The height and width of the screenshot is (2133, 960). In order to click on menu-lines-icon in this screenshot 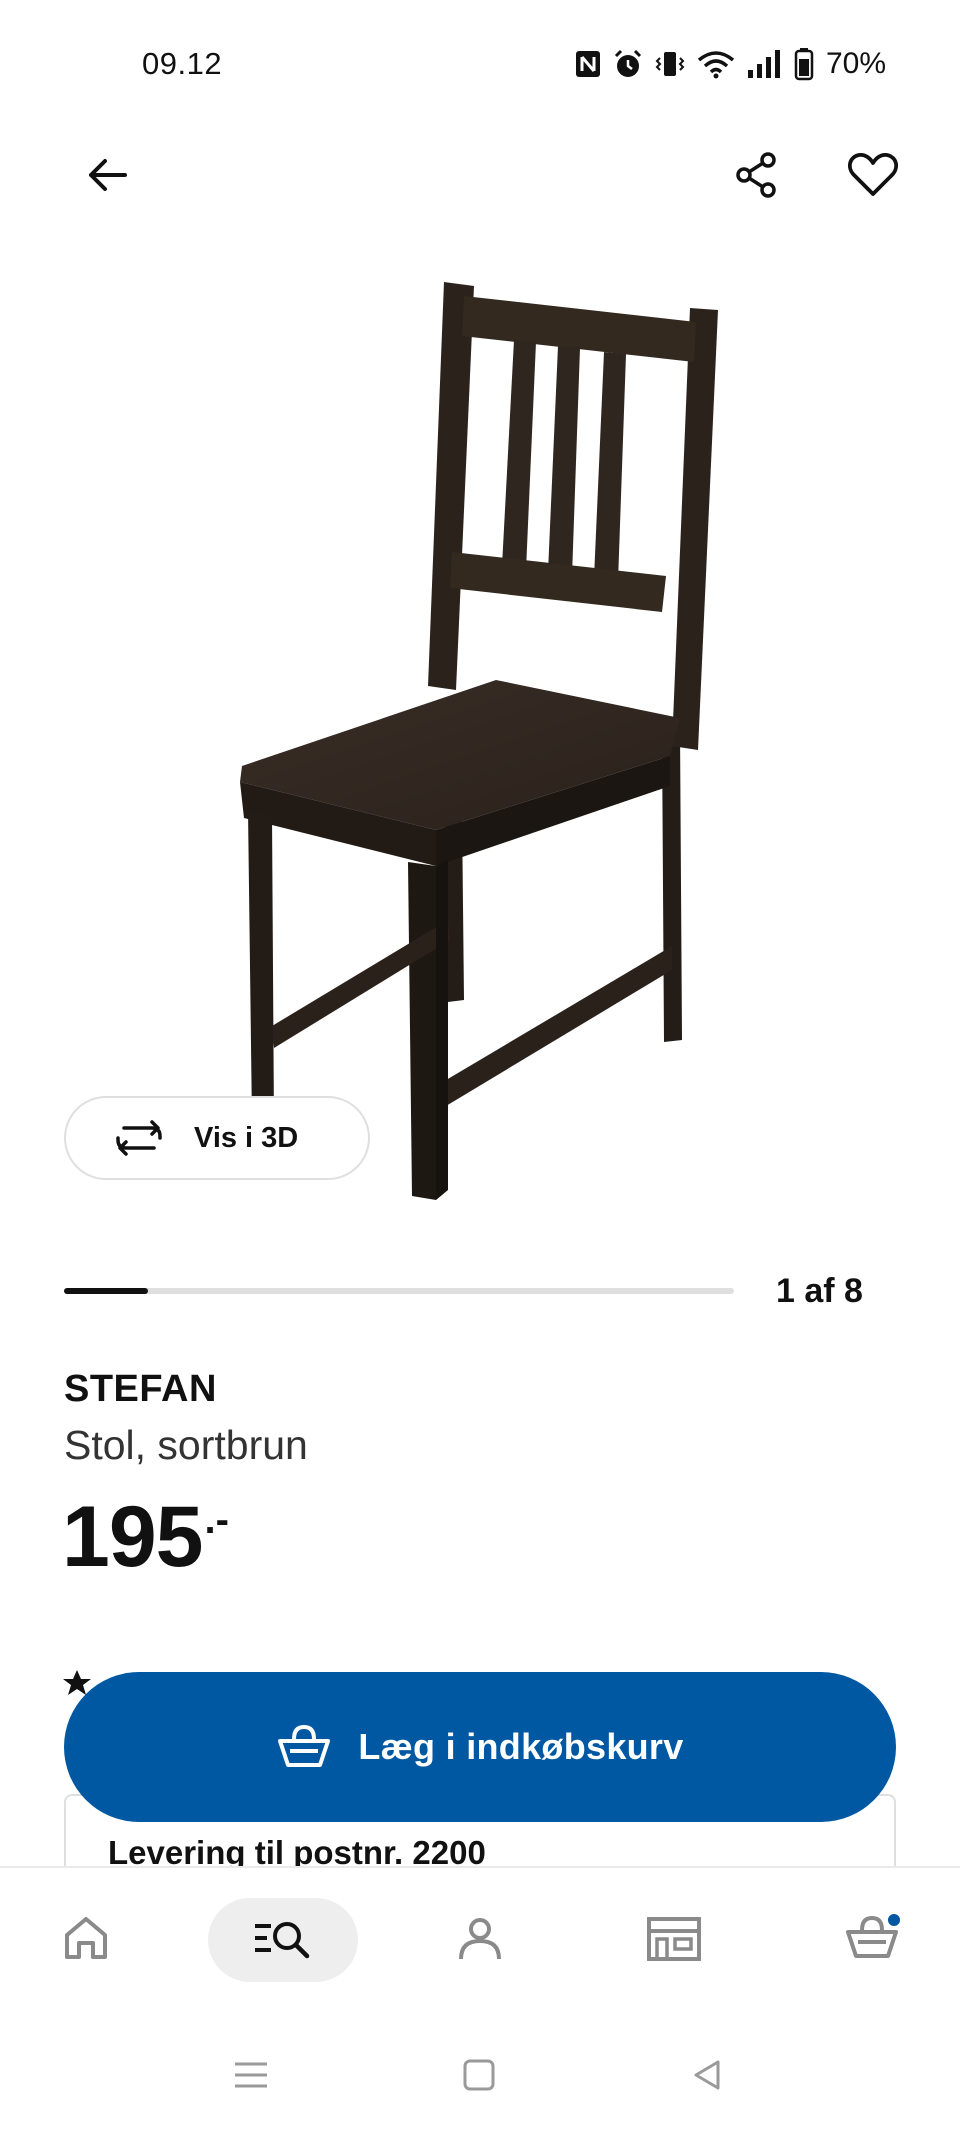, I will do `click(251, 2075)`.